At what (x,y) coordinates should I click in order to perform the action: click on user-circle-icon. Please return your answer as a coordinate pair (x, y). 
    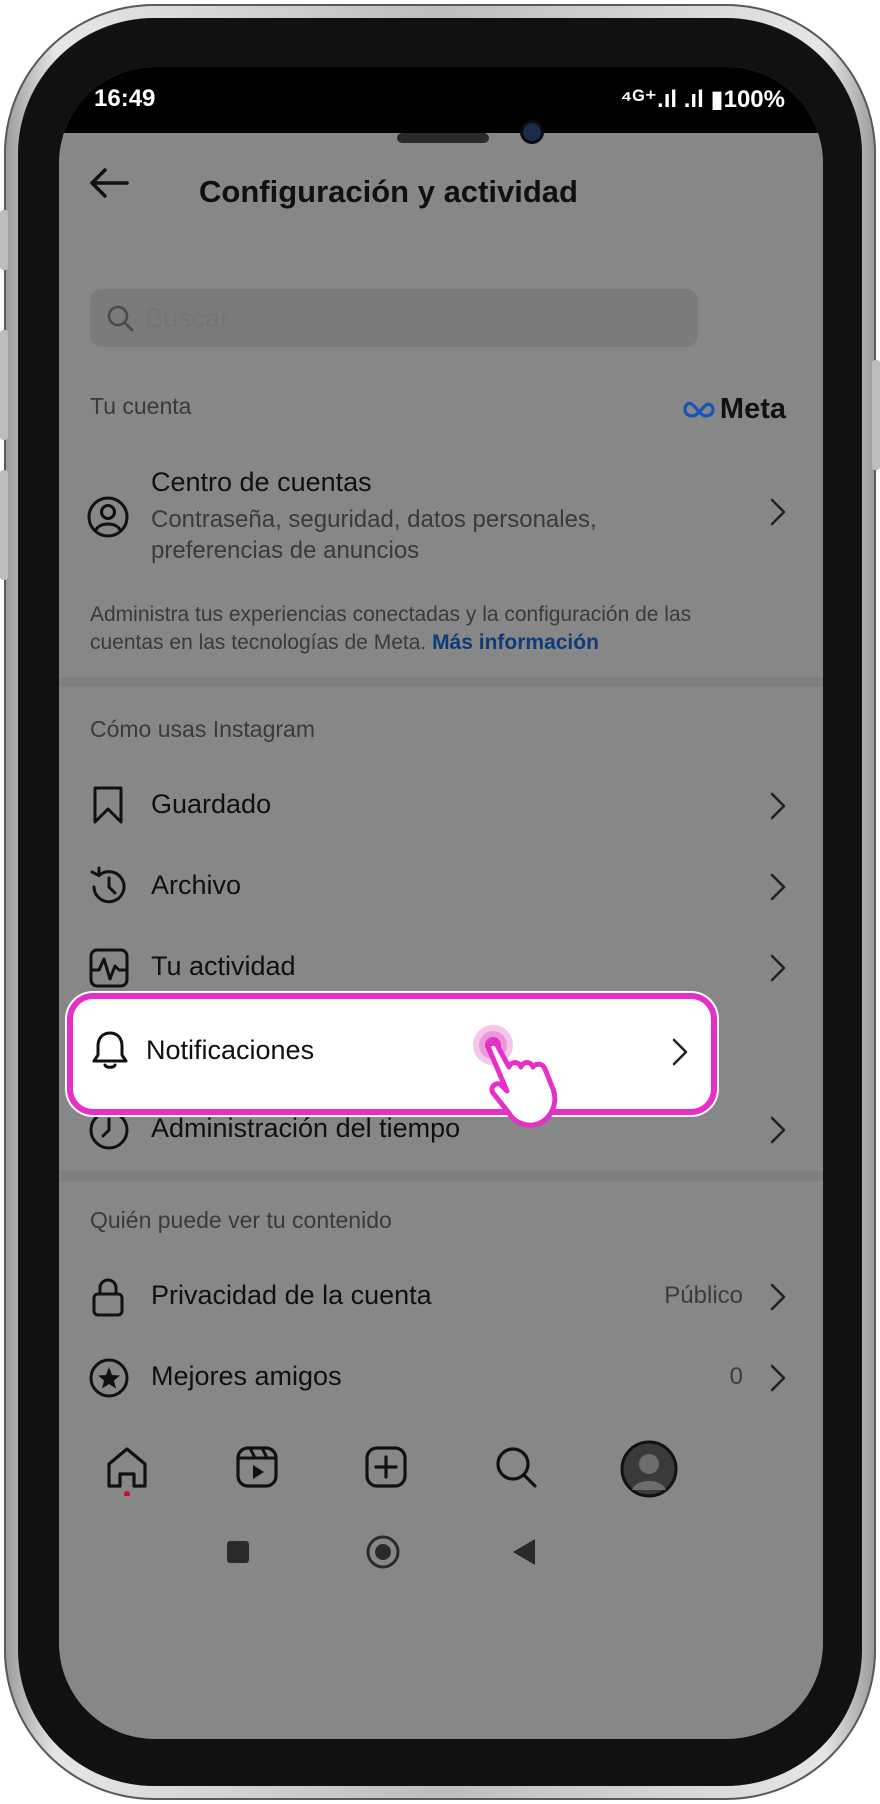
    Looking at the image, I should click on (108, 517).